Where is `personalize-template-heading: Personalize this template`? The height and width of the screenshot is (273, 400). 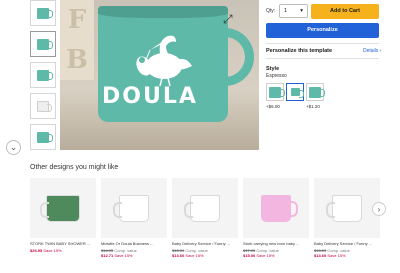 personalize-template-heading: Personalize this template is located at coordinates (299, 51).